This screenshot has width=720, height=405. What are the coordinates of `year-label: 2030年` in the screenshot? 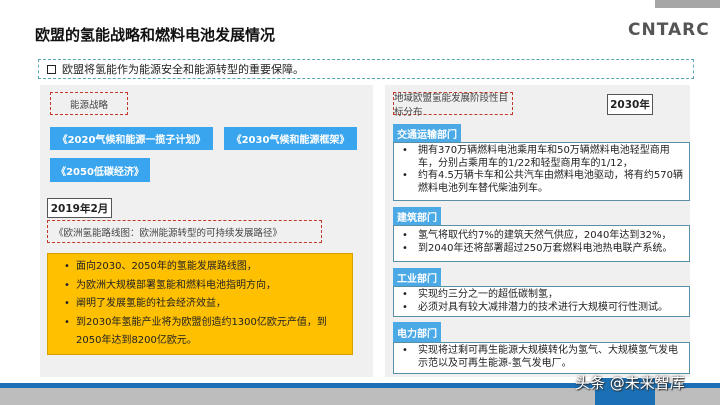 It's located at (630, 104).